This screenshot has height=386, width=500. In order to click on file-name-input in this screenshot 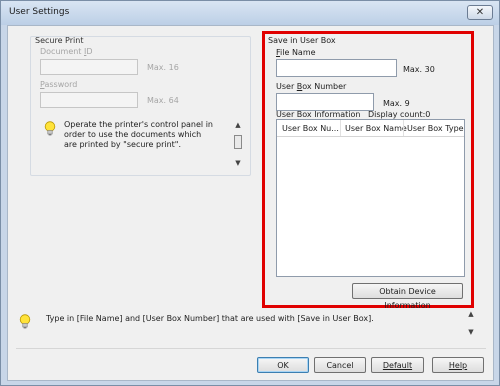, I will do `click(336, 68)`.